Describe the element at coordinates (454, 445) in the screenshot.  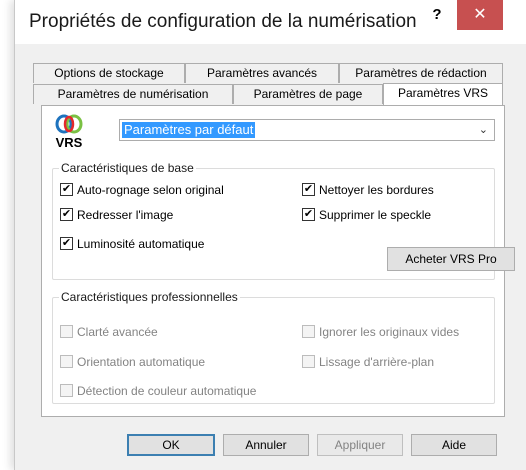
I see `help-button: Aide` at that location.